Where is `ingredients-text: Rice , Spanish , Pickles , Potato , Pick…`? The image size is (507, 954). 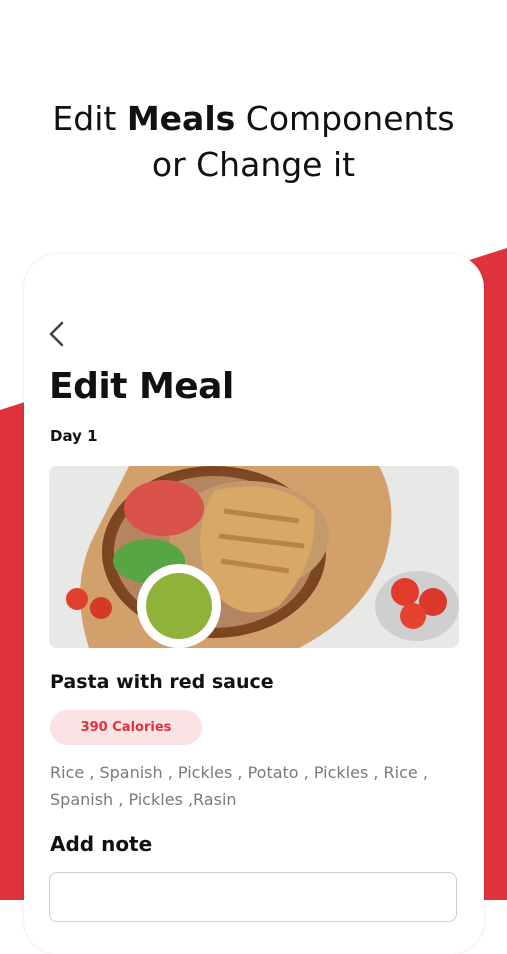 ingredients-text: Rice , Spanish , Pickles , Potato , Pick… is located at coordinates (239, 786).